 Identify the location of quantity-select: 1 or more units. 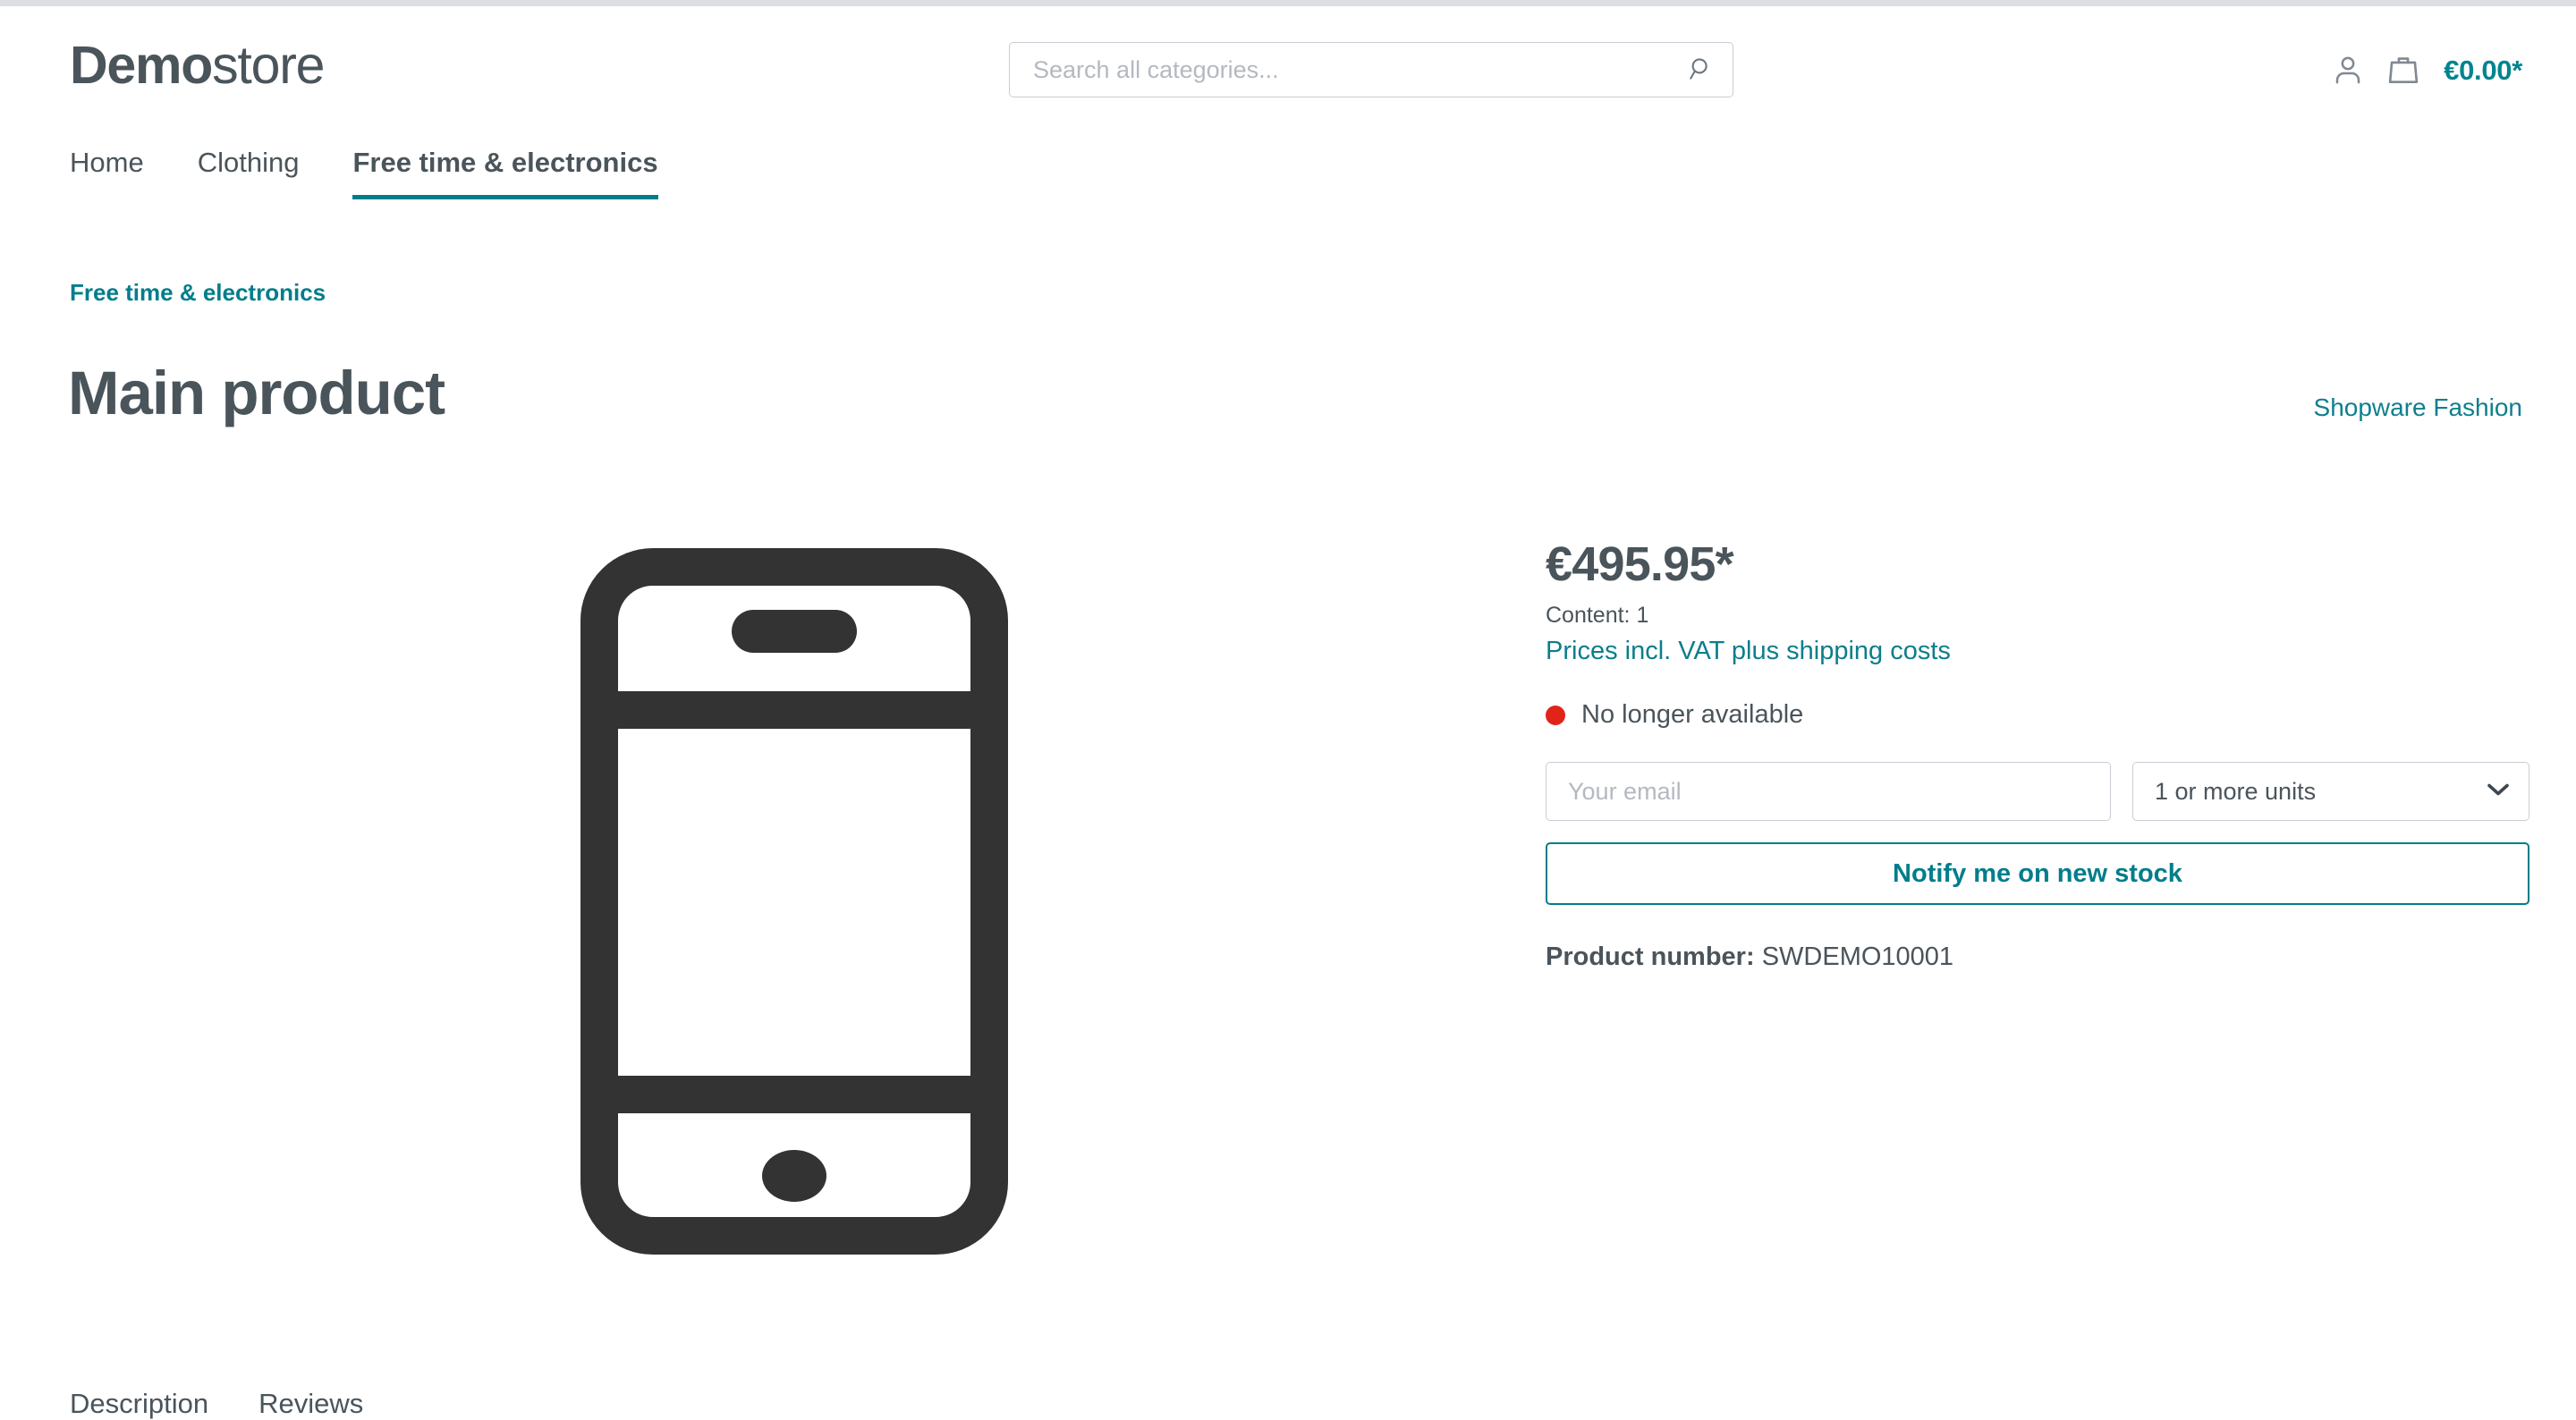
(2330, 791).